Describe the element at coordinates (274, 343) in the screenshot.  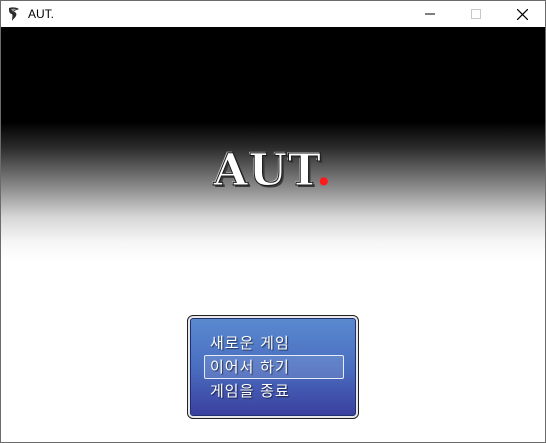
I see `menu-item-new-game: 새로운 게임` at that location.